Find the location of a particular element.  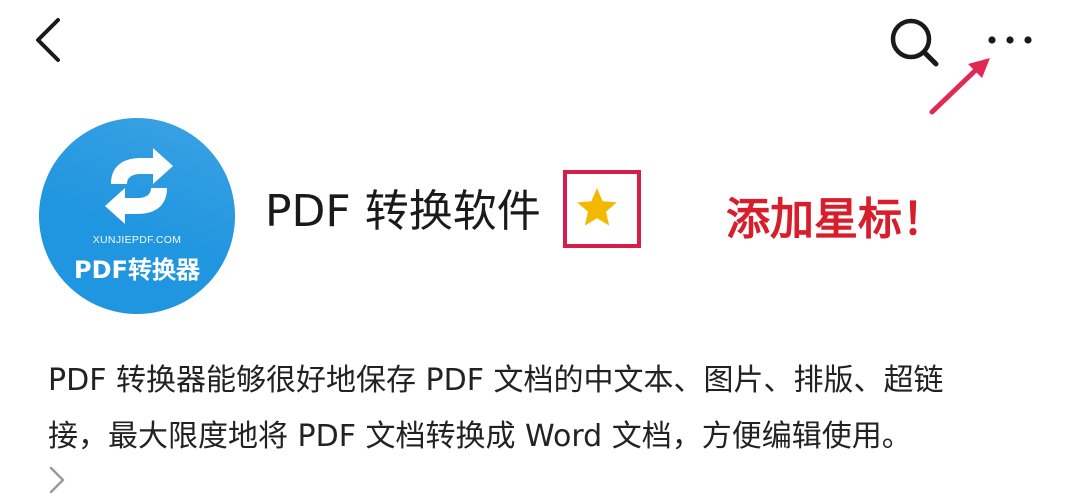

account-title: PDF 转换软件 is located at coordinates (403, 211).